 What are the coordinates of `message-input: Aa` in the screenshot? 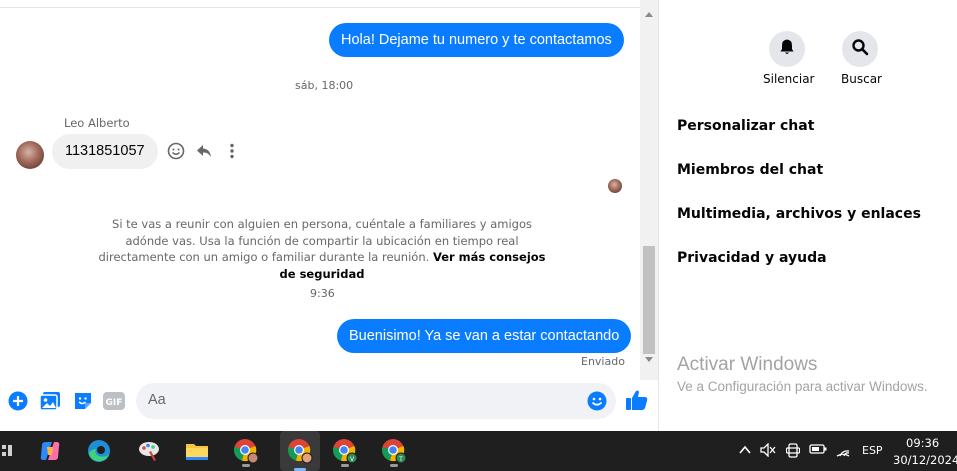 It's located at (376, 401).